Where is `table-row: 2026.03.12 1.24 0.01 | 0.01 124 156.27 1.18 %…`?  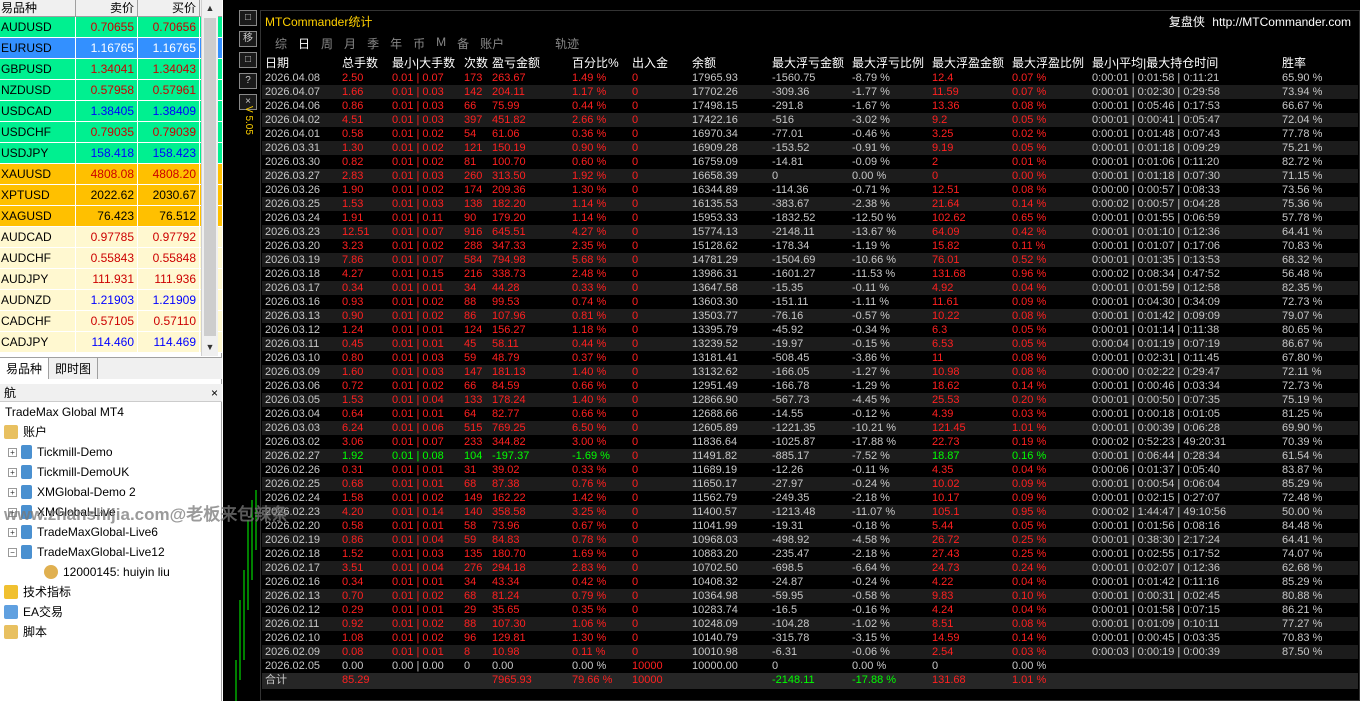
table-row: 2026.03.12 1.24 0.01 | 0.01 124 156.27 1.18 %… is located at coordinates (810, 330).